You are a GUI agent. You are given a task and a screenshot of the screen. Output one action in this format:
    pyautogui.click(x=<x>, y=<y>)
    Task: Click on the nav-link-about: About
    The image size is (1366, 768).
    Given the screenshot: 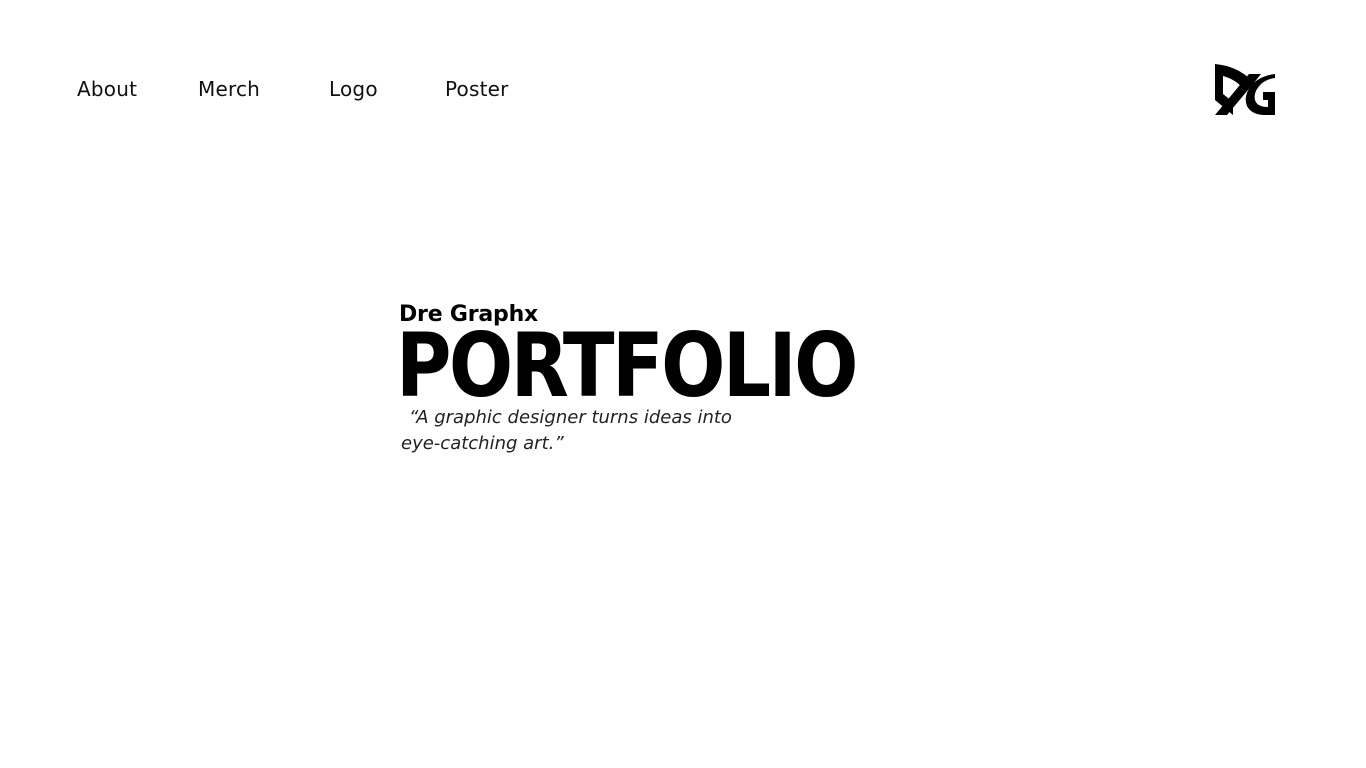 What is the action you would take?
    pyautogui.click(x=107, y=89)
    